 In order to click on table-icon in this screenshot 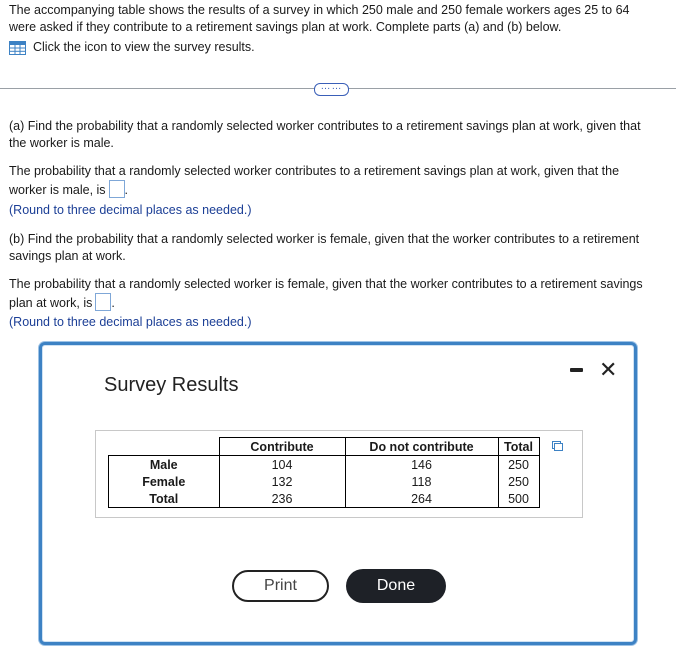, I will do `click(17, 47)`.